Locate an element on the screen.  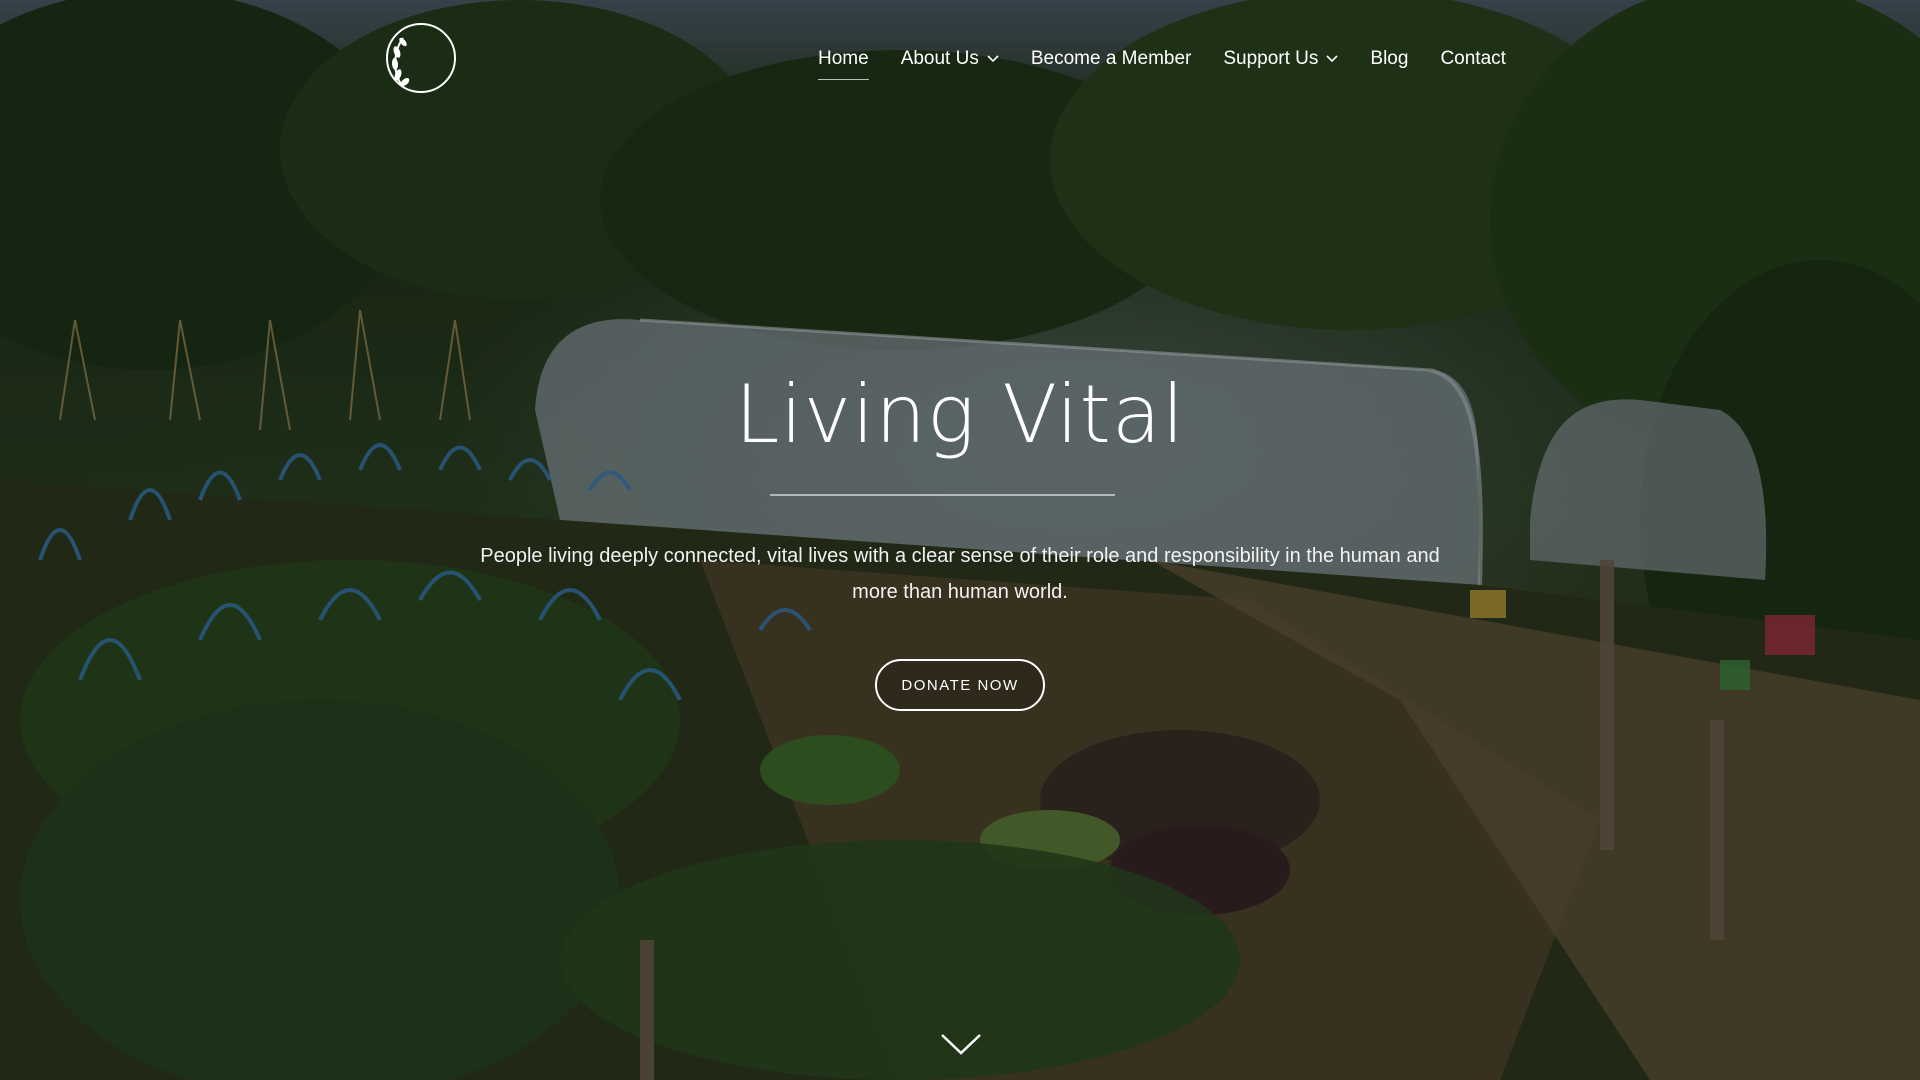
donate-now-button: DONATE NOW is located at coordinates (960, 685).